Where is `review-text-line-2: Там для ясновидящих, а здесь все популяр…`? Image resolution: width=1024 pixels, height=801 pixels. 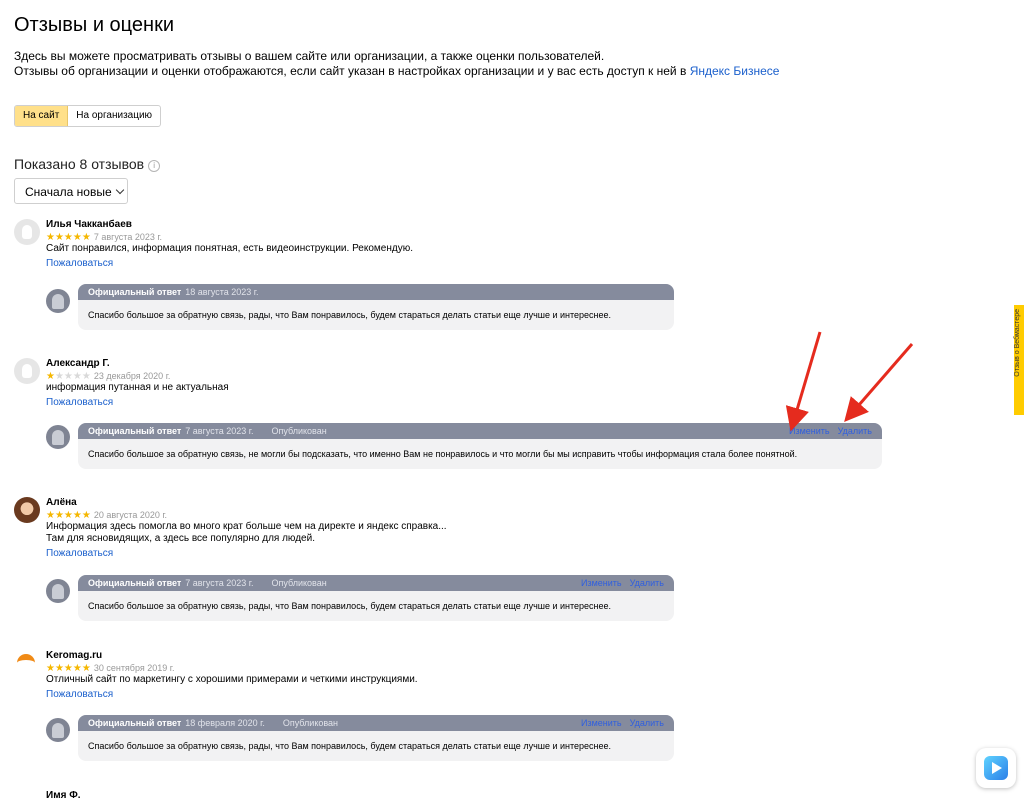 review-text-line-2: Там для ясновидящих, а здесь все популяр… is located at coordinates (180, 538).